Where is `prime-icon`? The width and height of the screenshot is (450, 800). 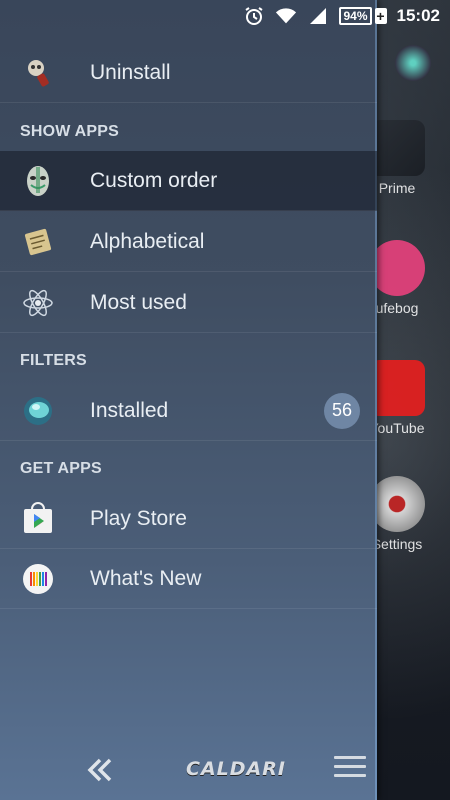 prime-icon is located at coordinates (397, 148).